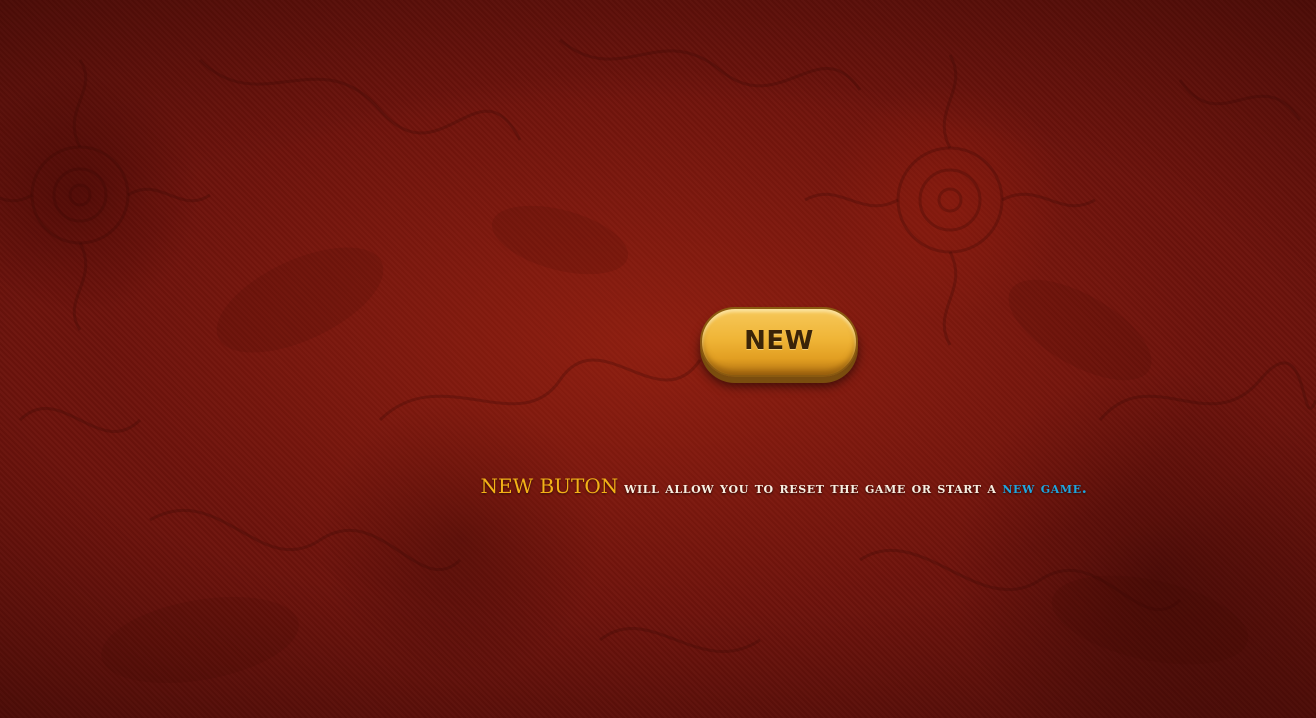  I want to click on help-highlight-new-game: new game., so click(1045, 488).